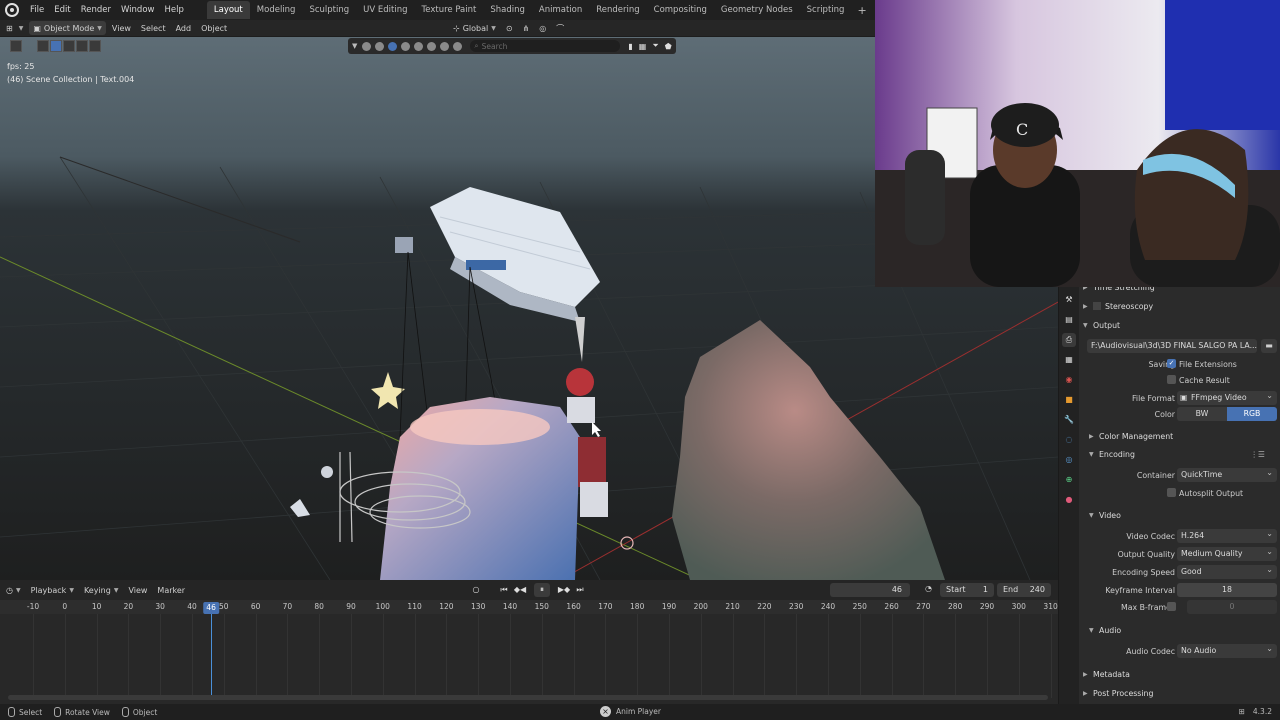 Image resolution: width=1280 pixels, height=720 pixels. What do you see at coordinates (526, 28) in the screenshot?
I see `snap-button: ⋔` at bounding box center [526, 28].